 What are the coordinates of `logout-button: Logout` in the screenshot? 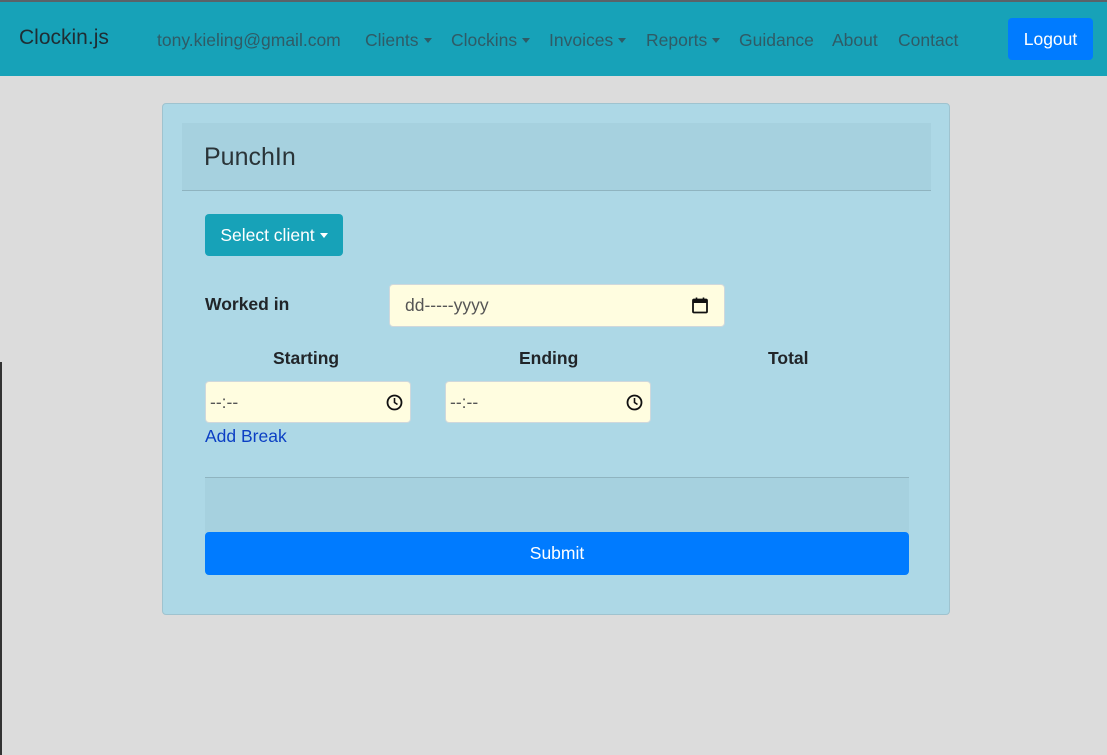 It's located at (1050, 39).